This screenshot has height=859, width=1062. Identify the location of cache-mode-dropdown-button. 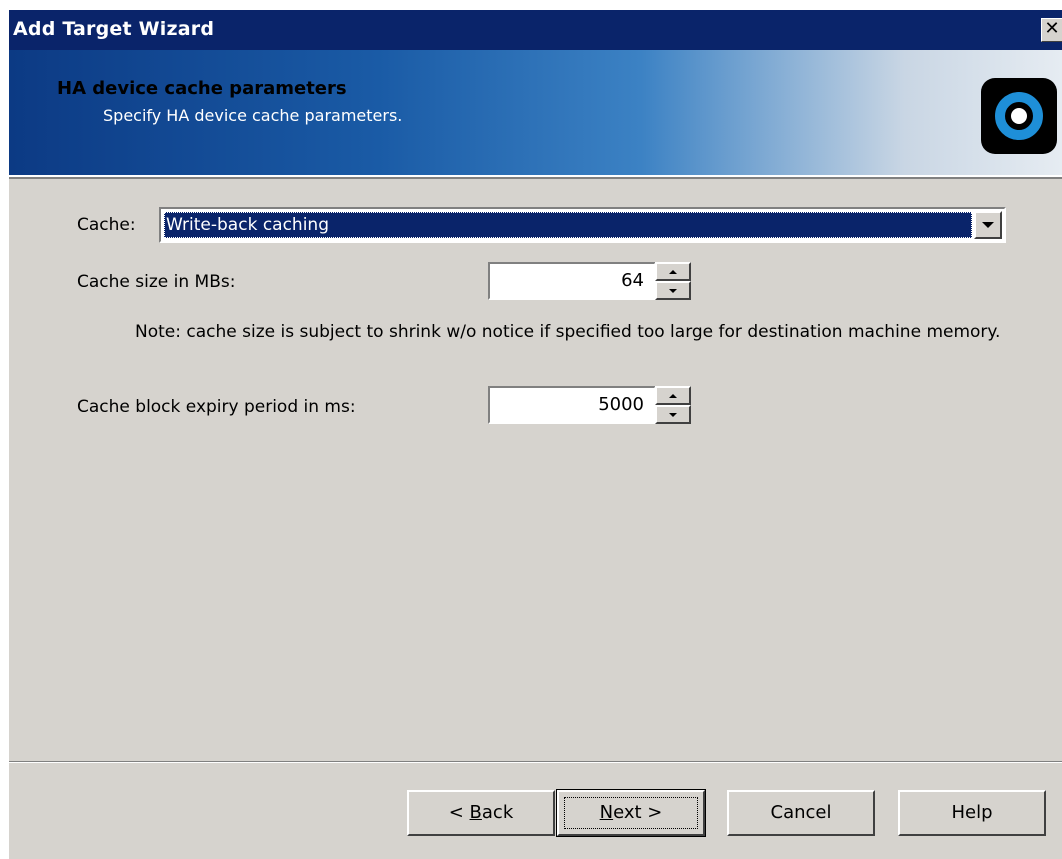
(988, 225).